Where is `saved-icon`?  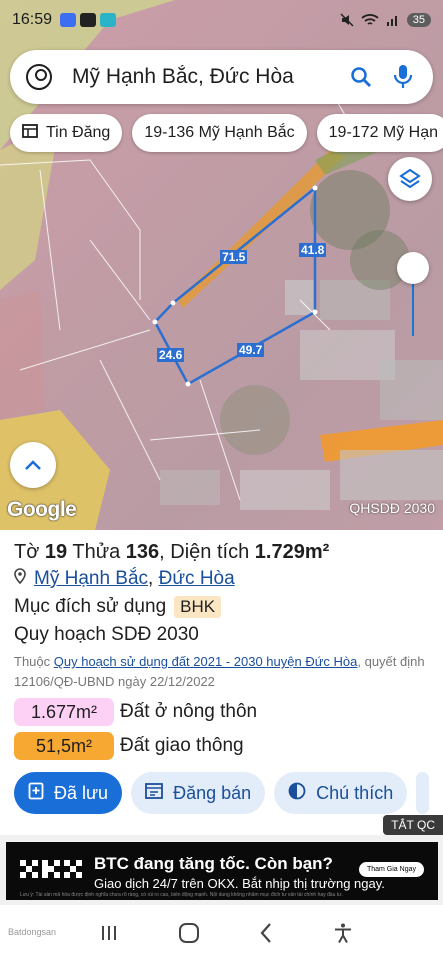 saved-icon is located at coordinates (36, 793).